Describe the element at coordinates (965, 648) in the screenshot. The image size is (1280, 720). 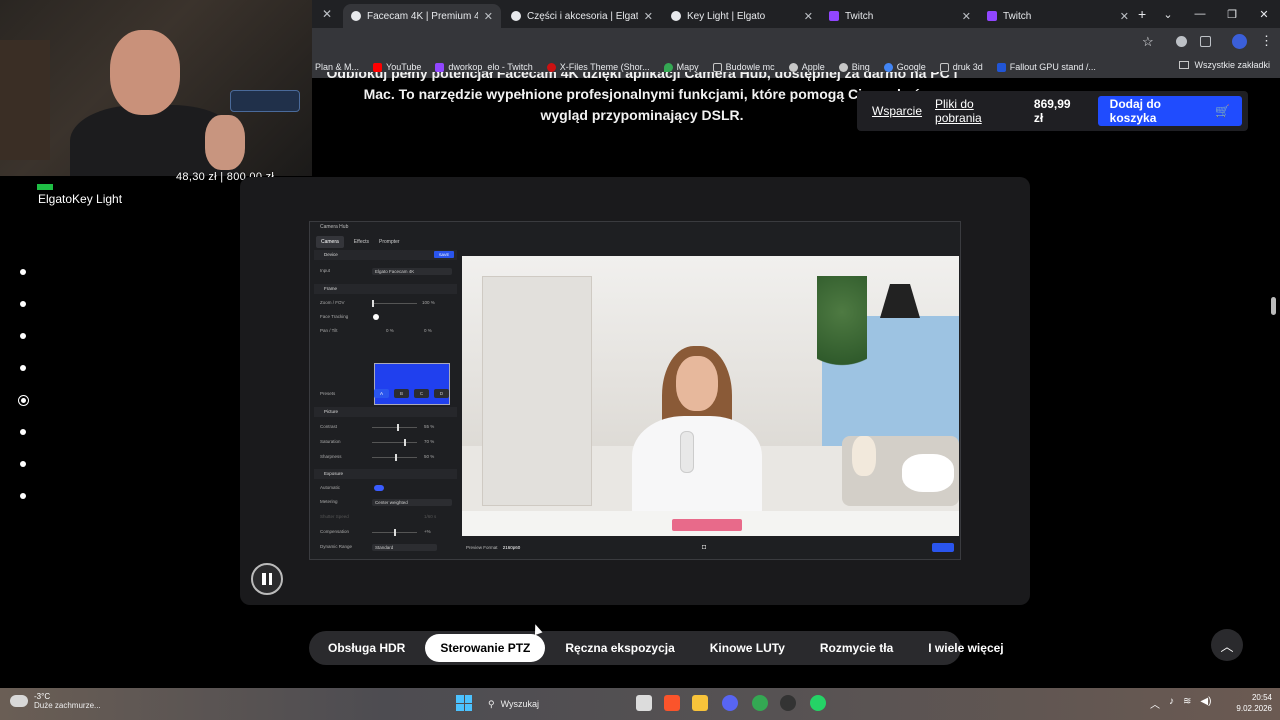
I see `tab-more: I wiele więcej` at that location.